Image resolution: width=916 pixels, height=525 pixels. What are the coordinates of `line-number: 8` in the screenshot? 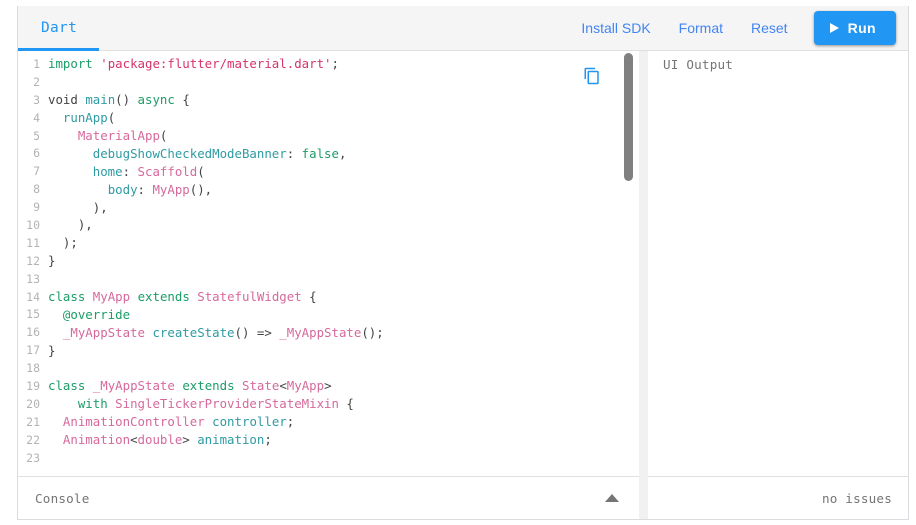 It's located at (36, 189).